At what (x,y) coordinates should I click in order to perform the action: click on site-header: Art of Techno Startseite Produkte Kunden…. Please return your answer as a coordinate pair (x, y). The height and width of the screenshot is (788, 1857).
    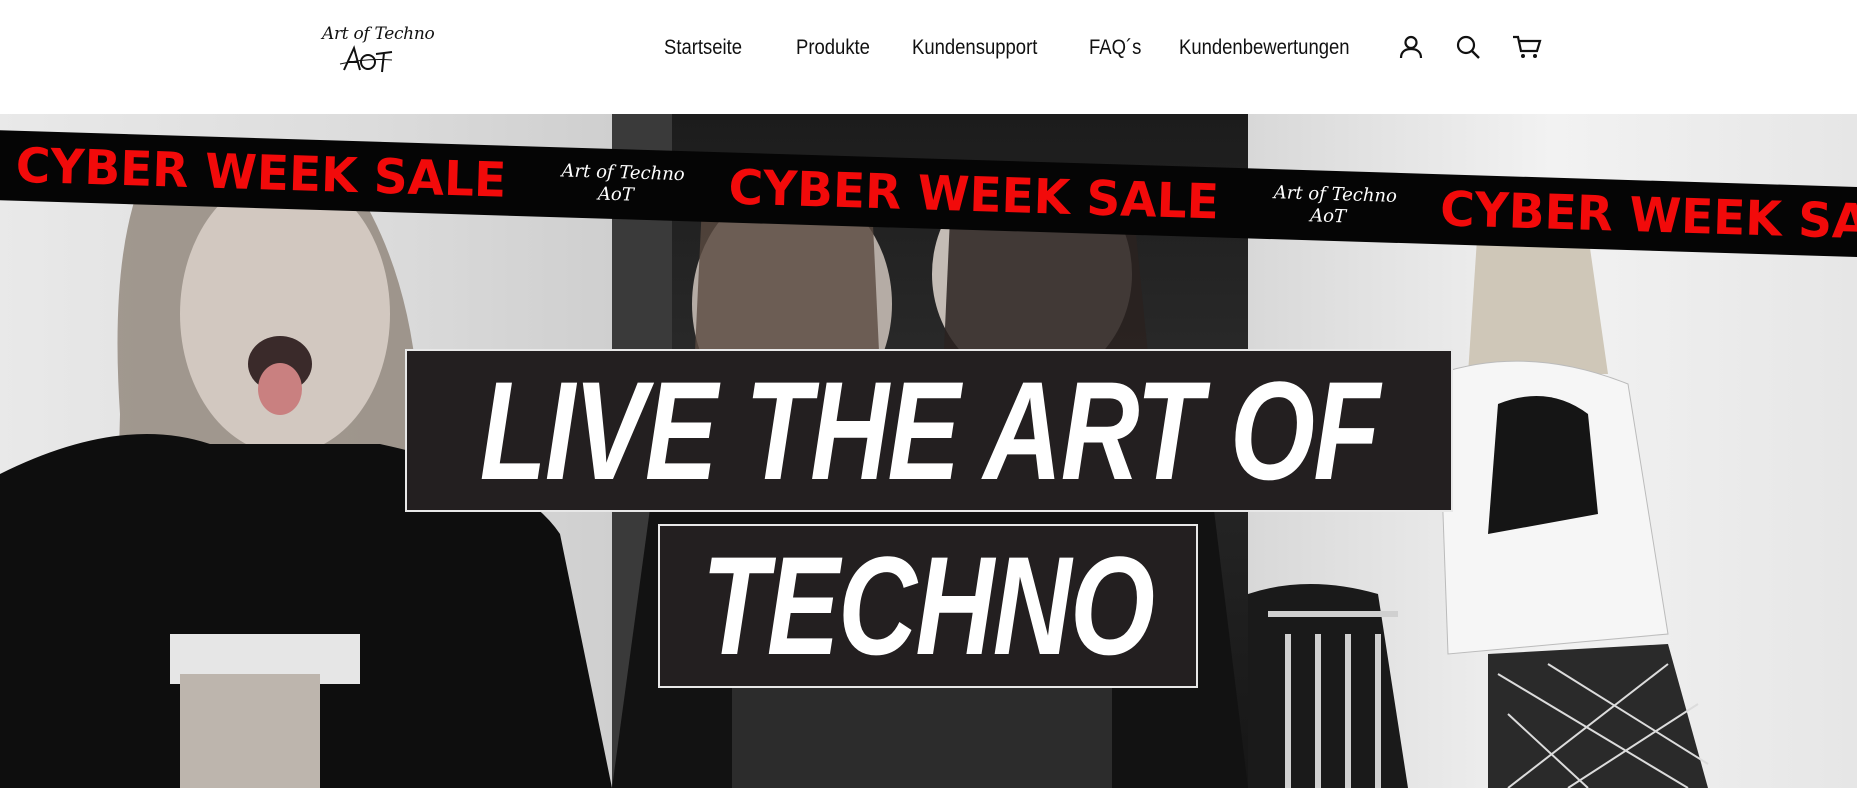
    Looking at the image, I should click on (928, 57).